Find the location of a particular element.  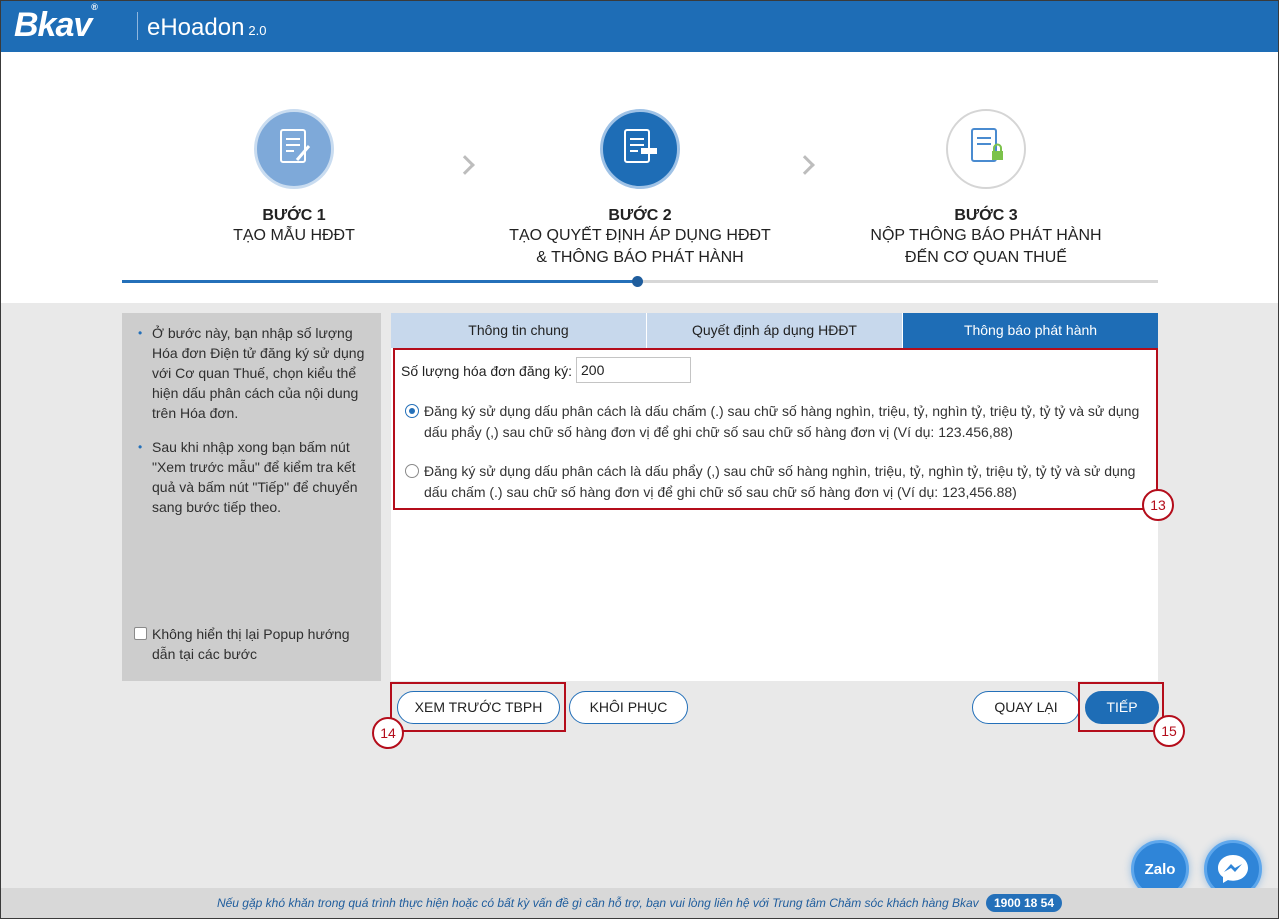

step-2-label-line2: & THÔNG BÁO PHÁT HÀNH is located at coordinates (640, 257).